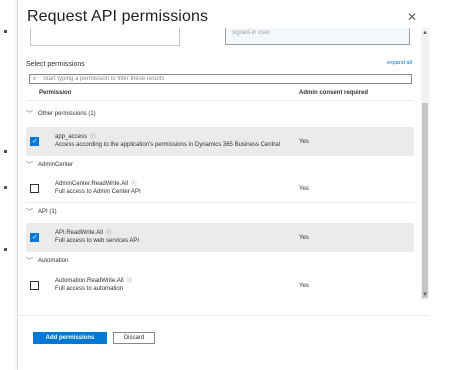 The width and height of the screenshot is (451, 370). What do you see at coordinates (79, 233) in the screenshot?
I see `permission-name: API.ReadWrite.All` at bounding box center [79, 233].